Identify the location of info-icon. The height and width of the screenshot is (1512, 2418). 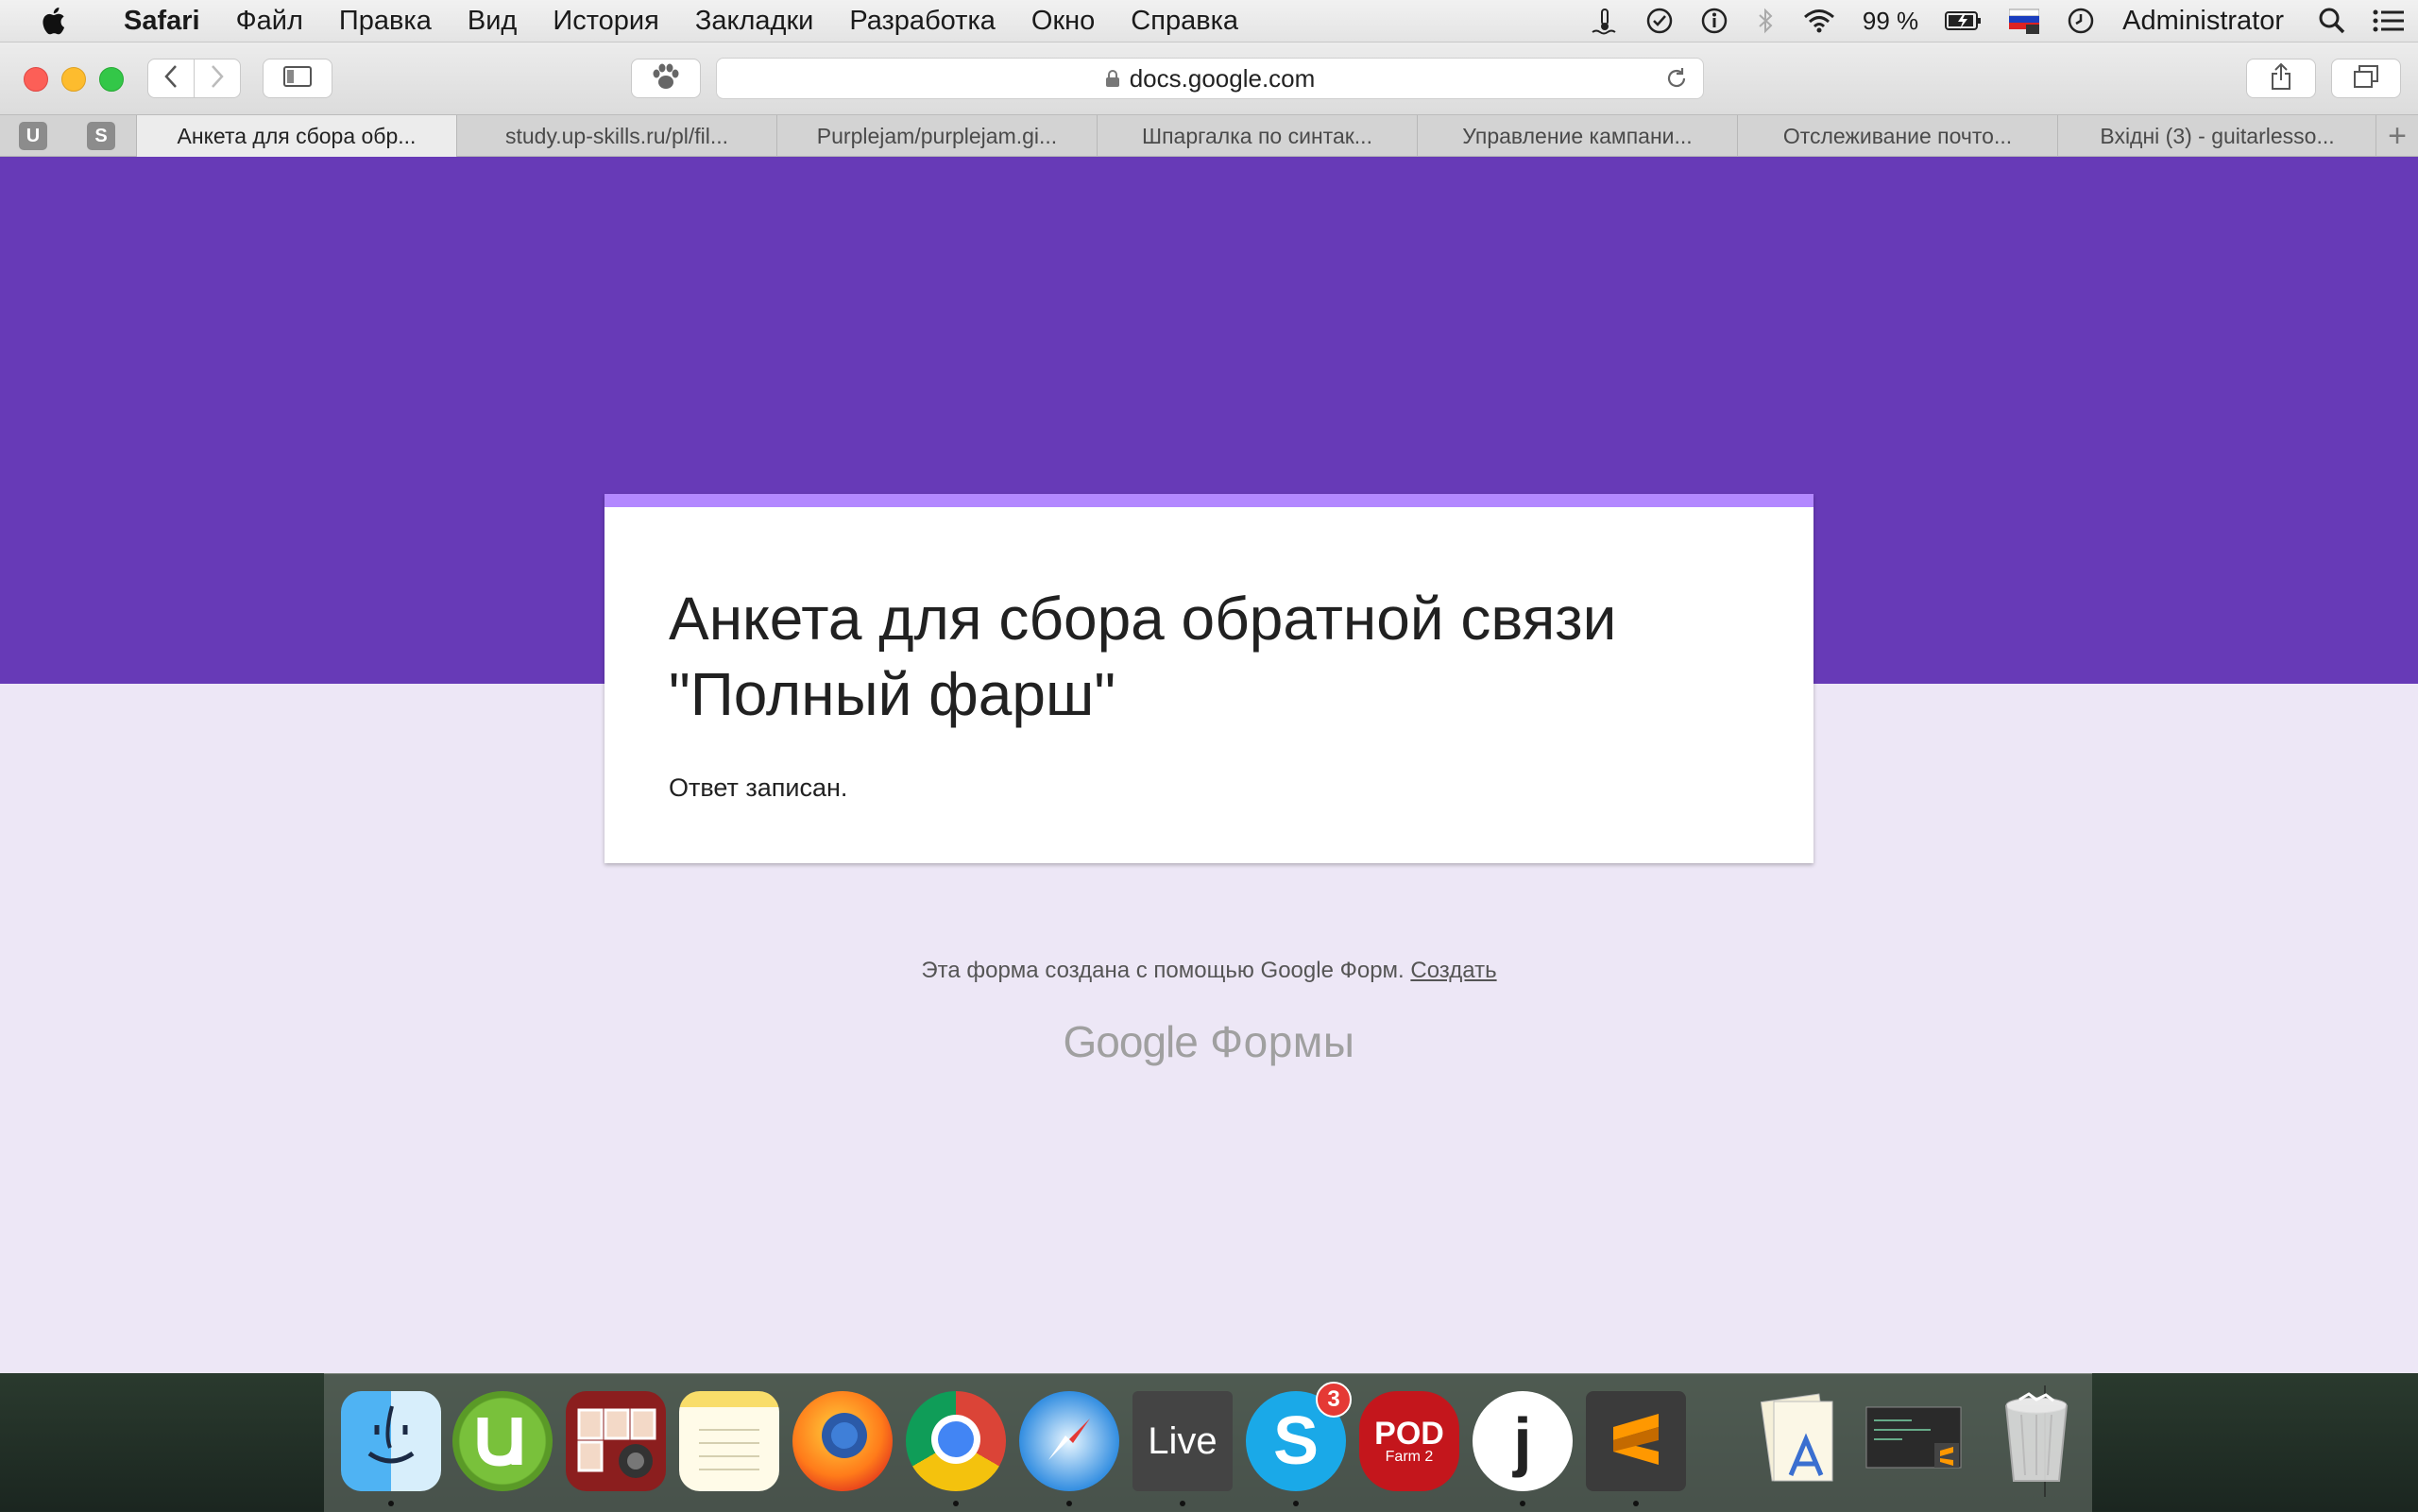
(1714, 21).